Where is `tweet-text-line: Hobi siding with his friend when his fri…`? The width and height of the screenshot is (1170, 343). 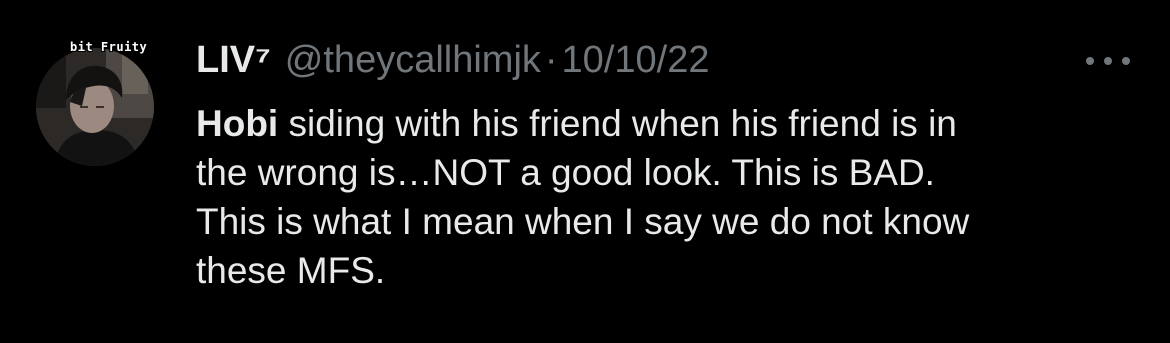
tweet-text-line: Hobi siding with his friend when his fri… is located at coordinates (676, 123).